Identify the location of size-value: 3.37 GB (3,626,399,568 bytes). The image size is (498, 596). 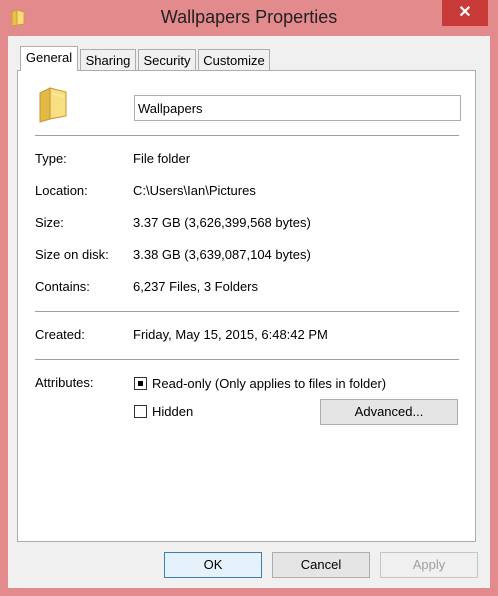
(222, 222).